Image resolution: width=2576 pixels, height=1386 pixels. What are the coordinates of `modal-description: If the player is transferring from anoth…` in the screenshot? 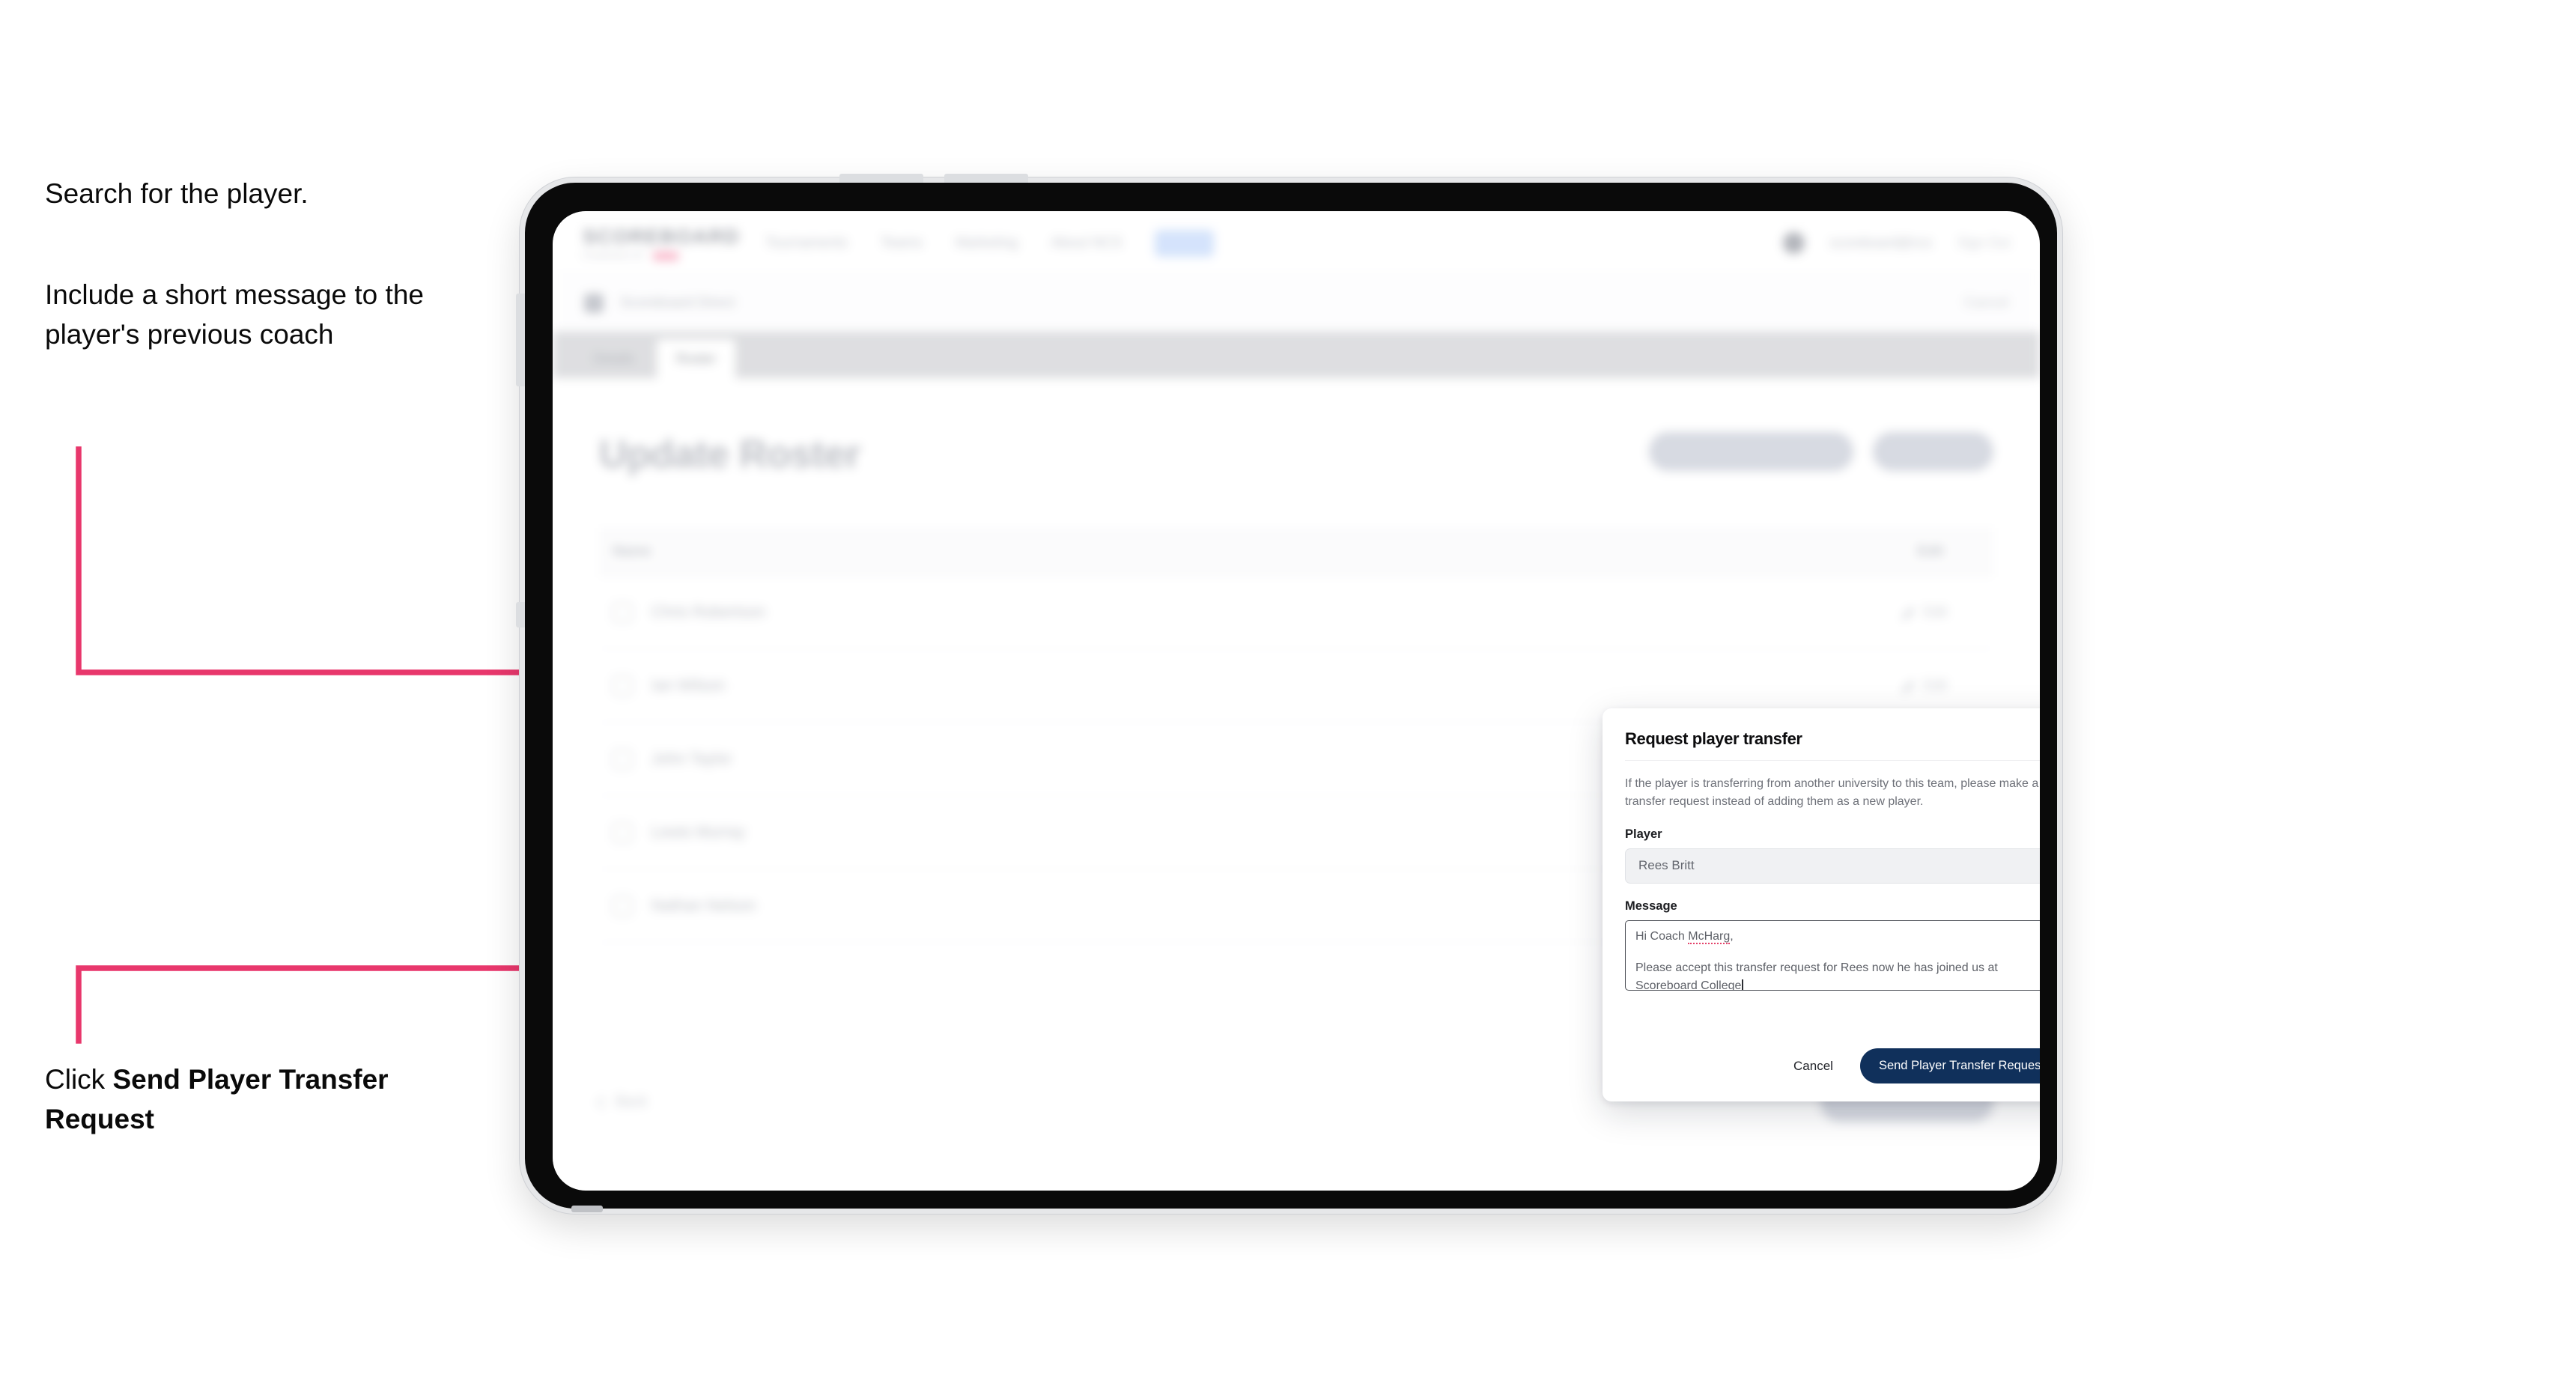 It's located at (1832, 793).